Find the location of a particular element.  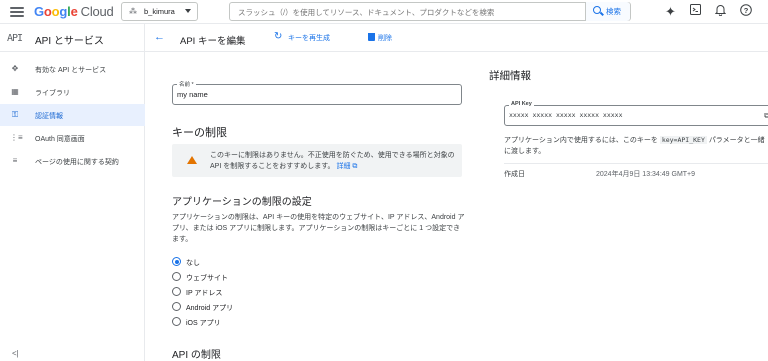

sidebar-item-label: OAuth 同意画面 is located at coordinates (60, 139).